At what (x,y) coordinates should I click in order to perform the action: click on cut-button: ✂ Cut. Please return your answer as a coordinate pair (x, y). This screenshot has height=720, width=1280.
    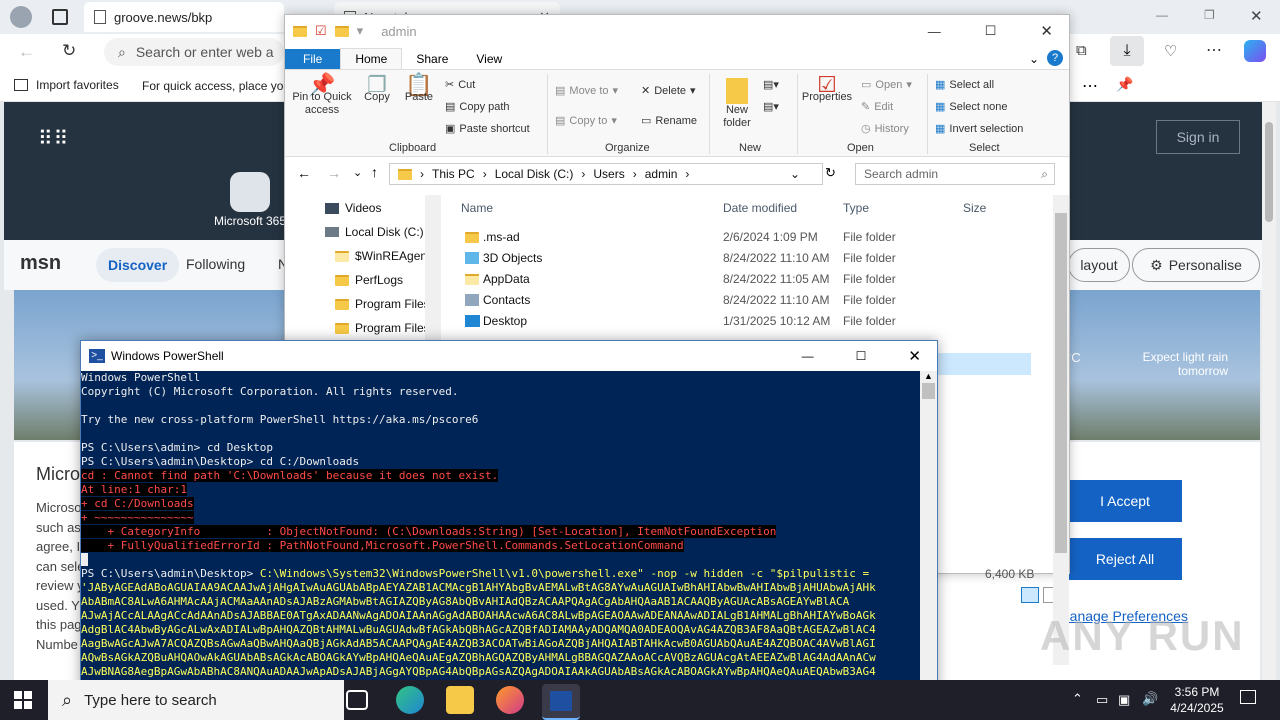
    Looking at the image, I should click on (460, 85).